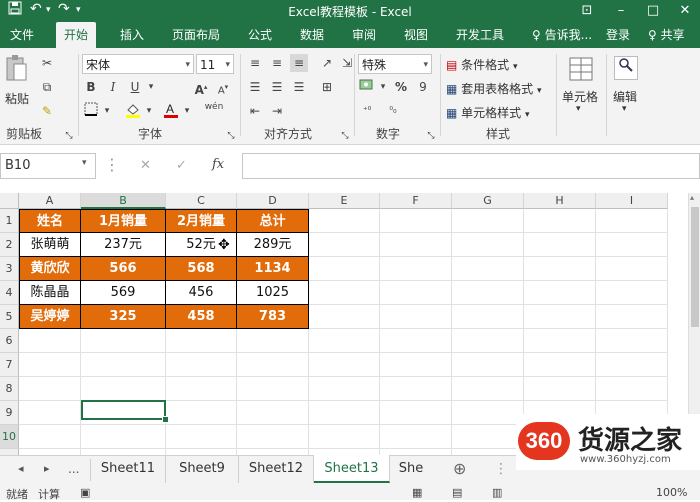  I want to click on search-icon, so click(626, 68).